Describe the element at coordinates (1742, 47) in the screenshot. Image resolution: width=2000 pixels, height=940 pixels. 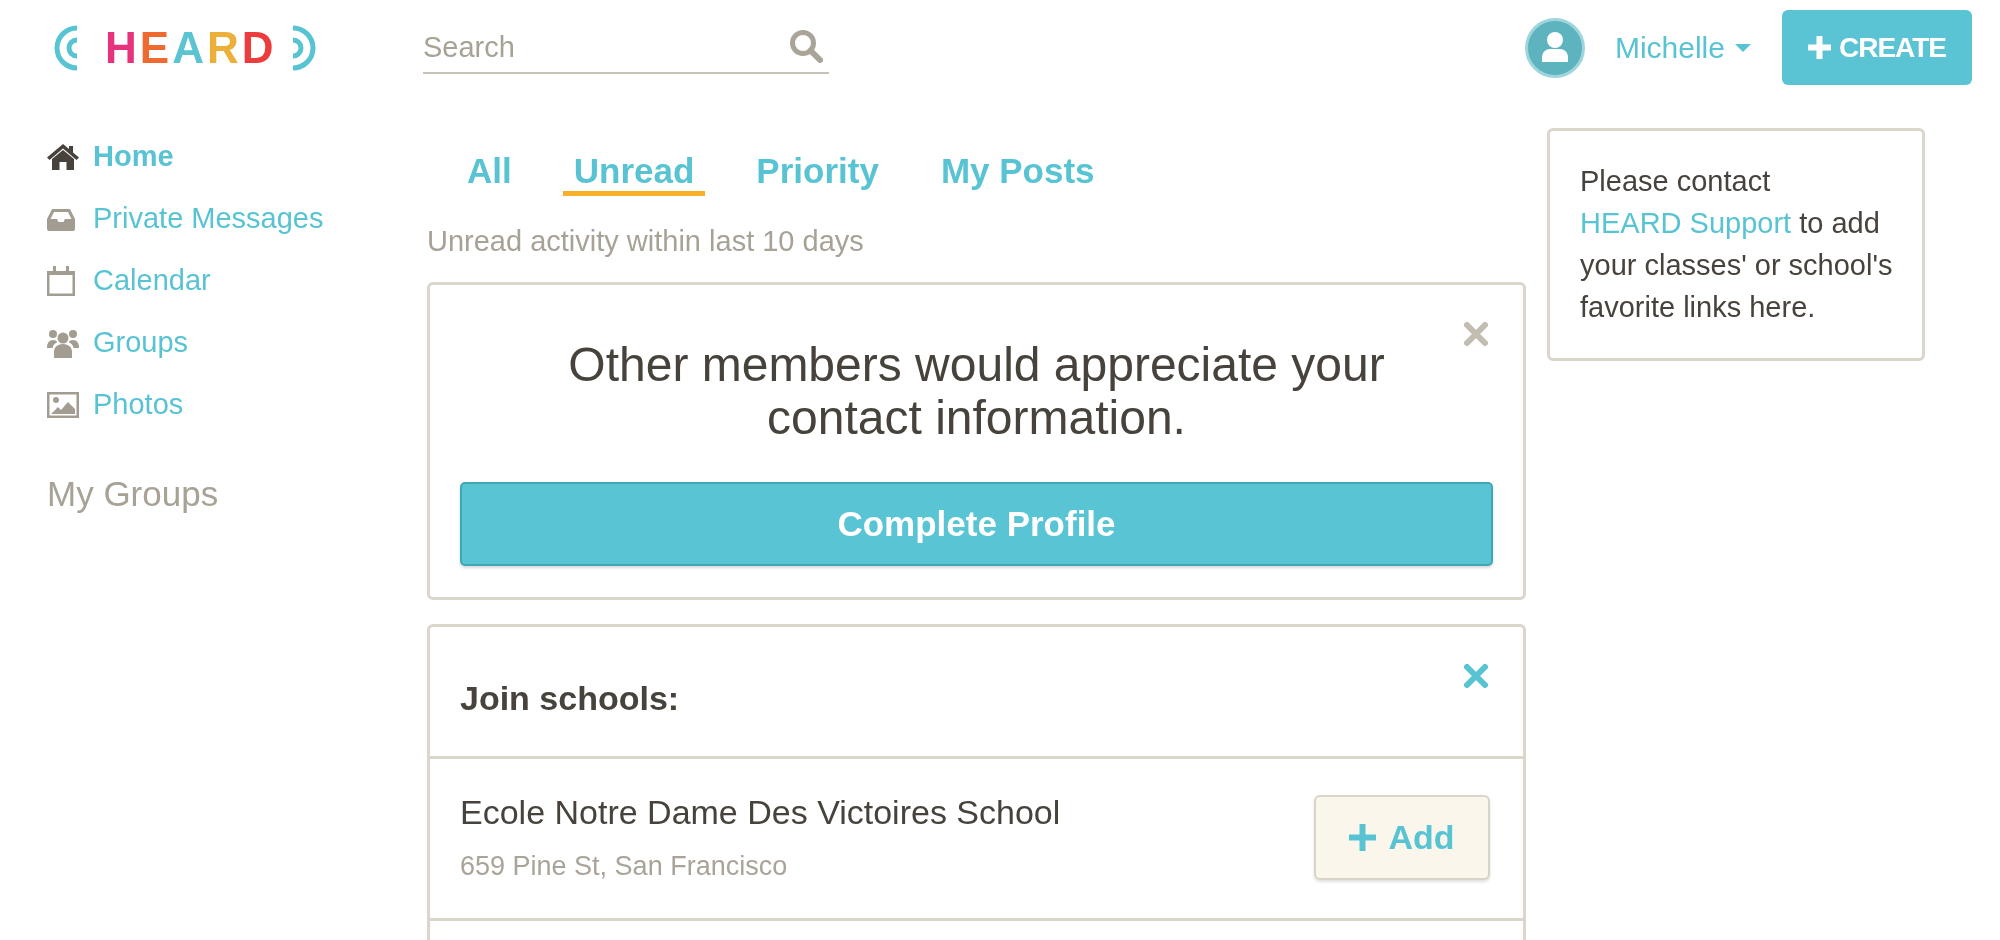
I see `caret-icon` at that location.